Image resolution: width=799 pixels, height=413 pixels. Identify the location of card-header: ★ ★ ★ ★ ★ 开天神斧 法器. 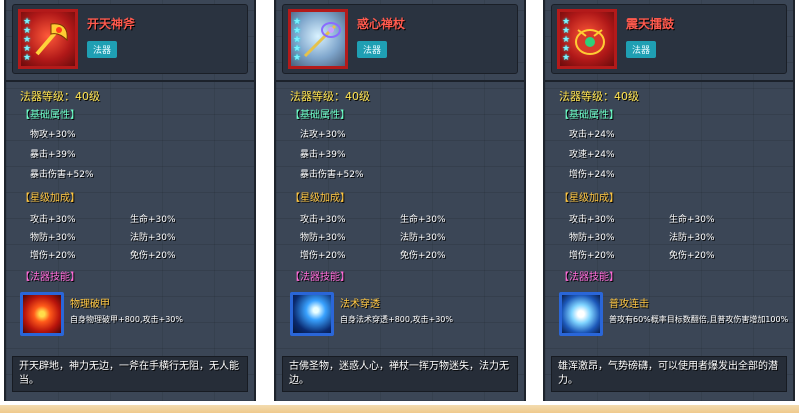
(130, 39).